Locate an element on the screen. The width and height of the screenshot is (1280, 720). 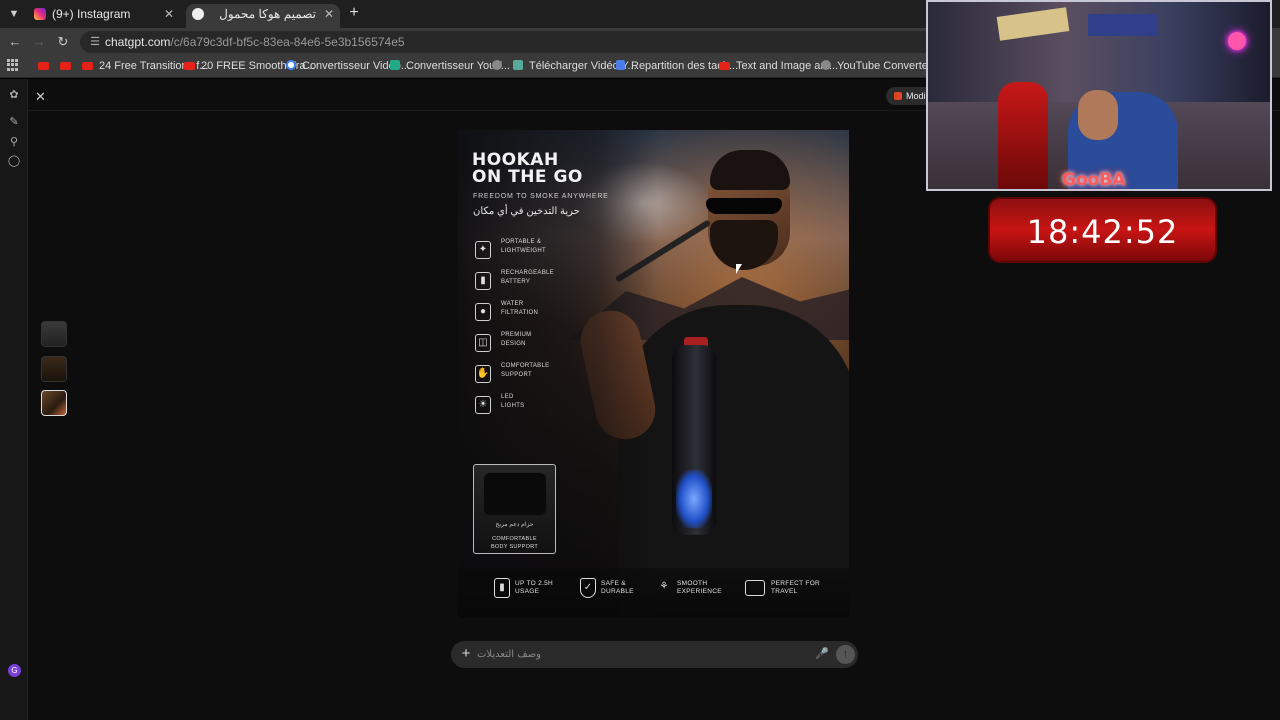
bookmark-item is located at coordinates (500, 67).